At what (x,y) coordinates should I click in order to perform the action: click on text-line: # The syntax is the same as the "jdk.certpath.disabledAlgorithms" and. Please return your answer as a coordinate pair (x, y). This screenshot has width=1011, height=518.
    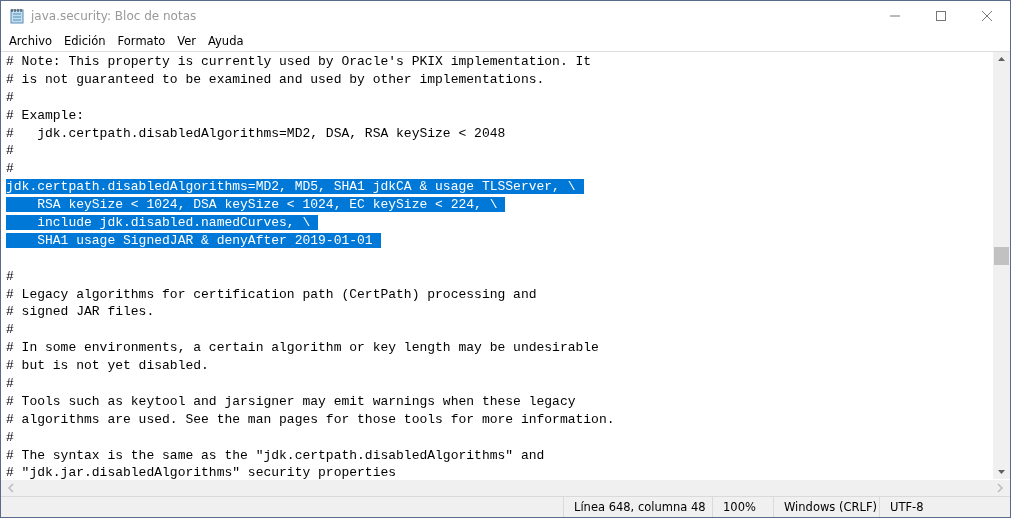
    Looking at the image, I should click on (275, 455).